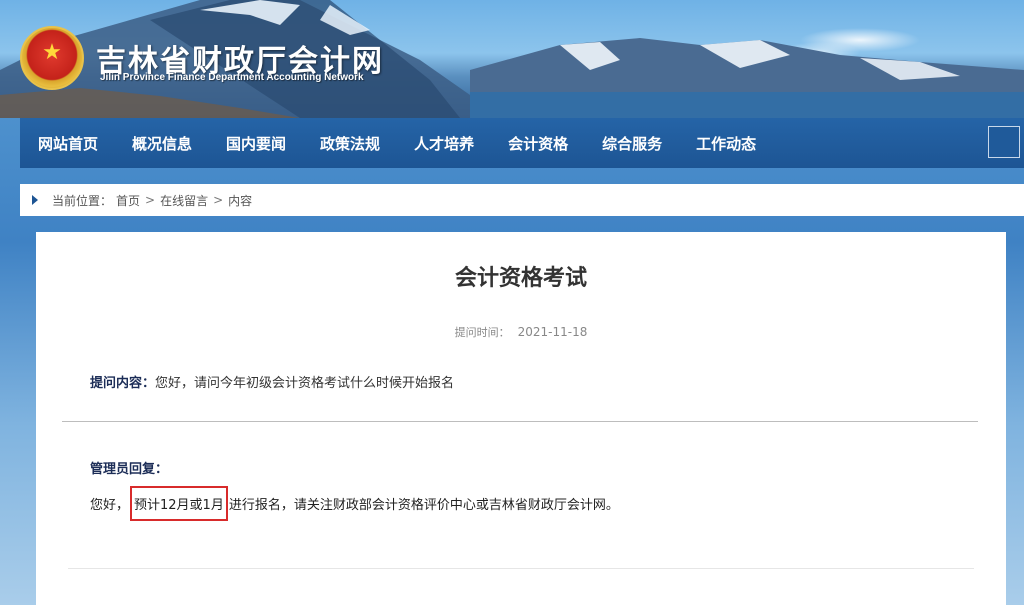 This screenshot has height=605, width=1024. Describe the element at coordinates (350, 143) in the screenshot. I see `nav-item-policies: 政策法规` at that location.